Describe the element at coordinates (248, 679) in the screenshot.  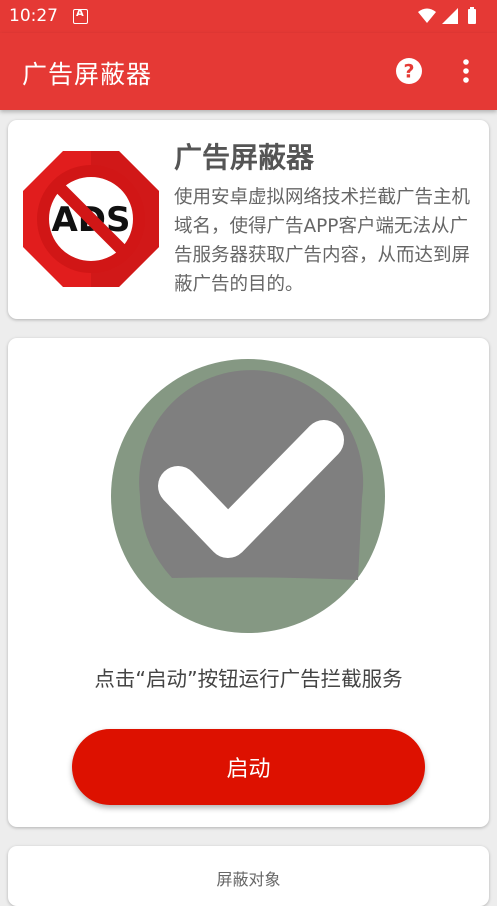
I see `start-hint: 点击“启动”按钮运行广告拦截服务` at that location.